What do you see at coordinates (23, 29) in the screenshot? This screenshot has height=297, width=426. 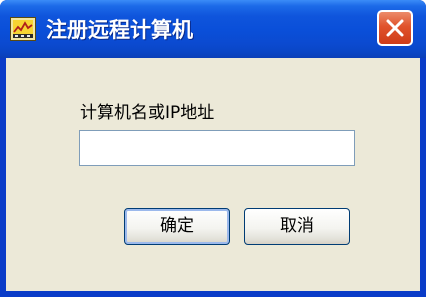 I see `labview-app-icon` at bounding box center [23, 29].